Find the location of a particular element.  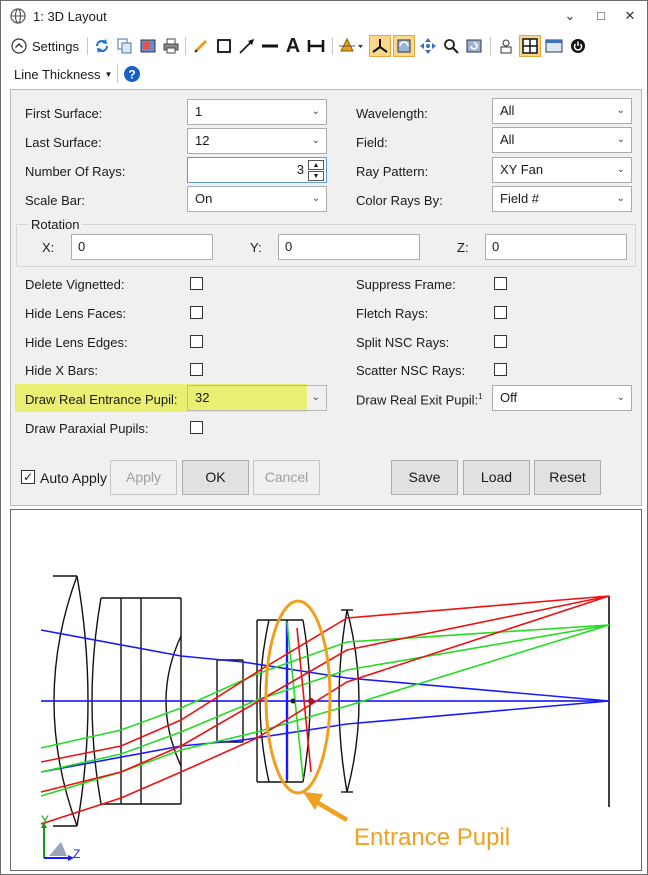

close-button: ✕ is located at coordinates (630, 16).